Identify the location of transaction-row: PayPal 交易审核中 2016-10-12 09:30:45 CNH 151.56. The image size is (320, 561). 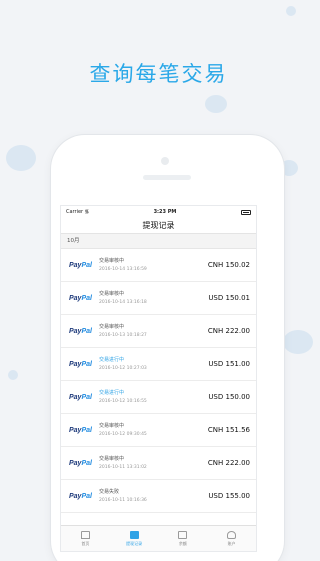
(158, 430).